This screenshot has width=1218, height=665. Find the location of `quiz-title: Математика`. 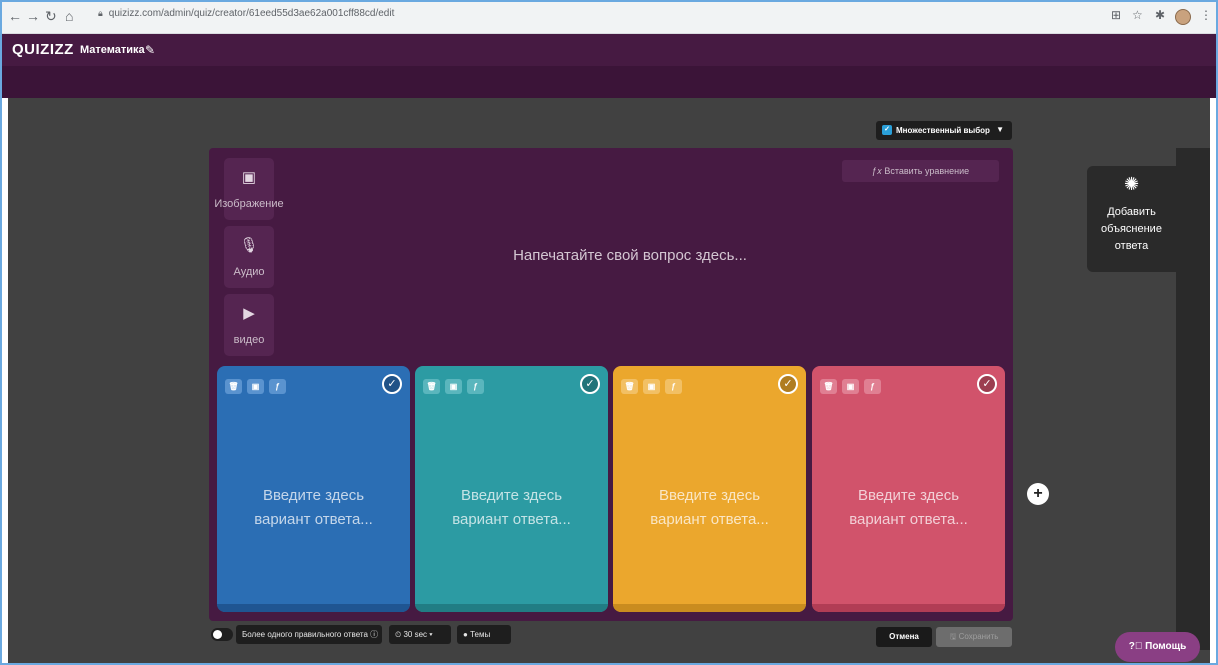

quiz-title: Математика is located at coordinates (112, 50).